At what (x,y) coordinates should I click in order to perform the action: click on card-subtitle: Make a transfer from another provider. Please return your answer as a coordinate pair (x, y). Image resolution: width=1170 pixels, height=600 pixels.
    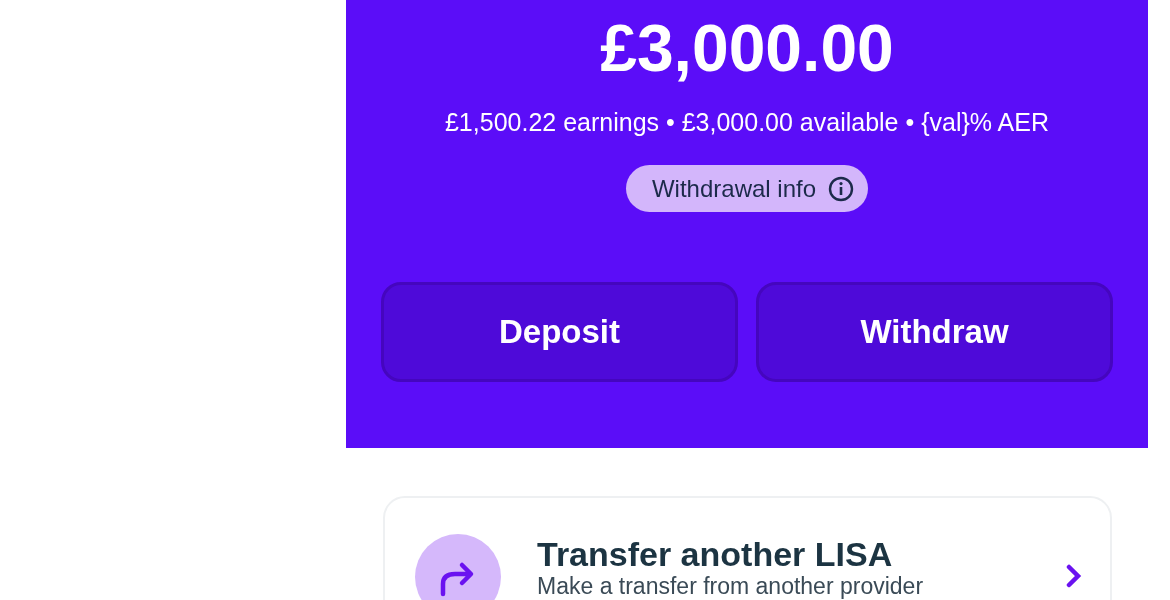
    Looking at the image, I should click on (731, 586).